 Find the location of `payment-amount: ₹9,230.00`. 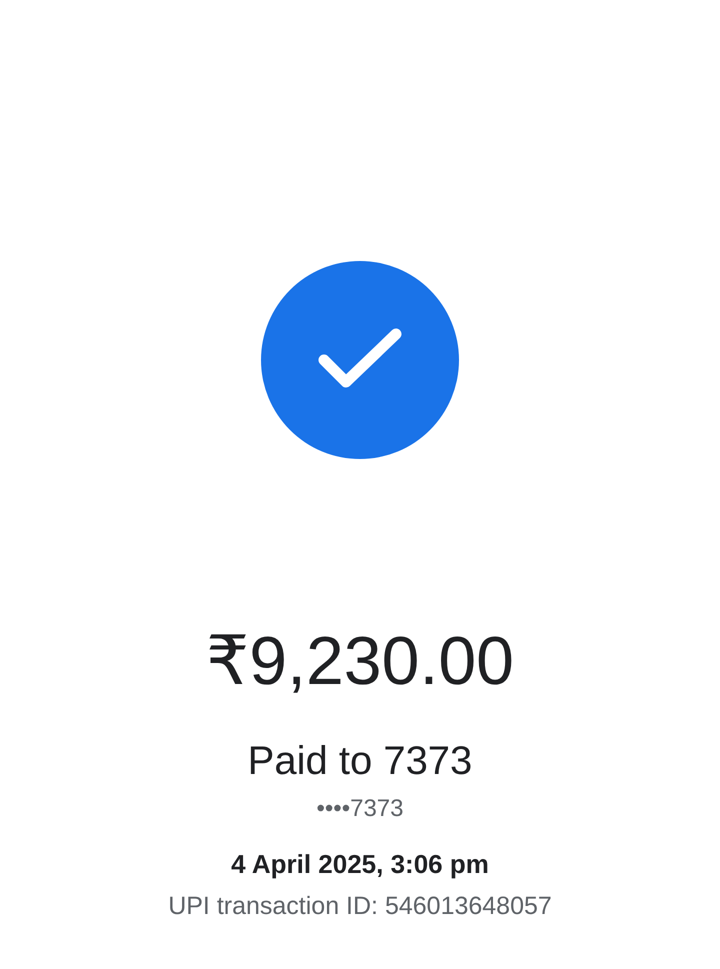

payment-amount: ₹9,230.00 is located at coordinates (360, 661).